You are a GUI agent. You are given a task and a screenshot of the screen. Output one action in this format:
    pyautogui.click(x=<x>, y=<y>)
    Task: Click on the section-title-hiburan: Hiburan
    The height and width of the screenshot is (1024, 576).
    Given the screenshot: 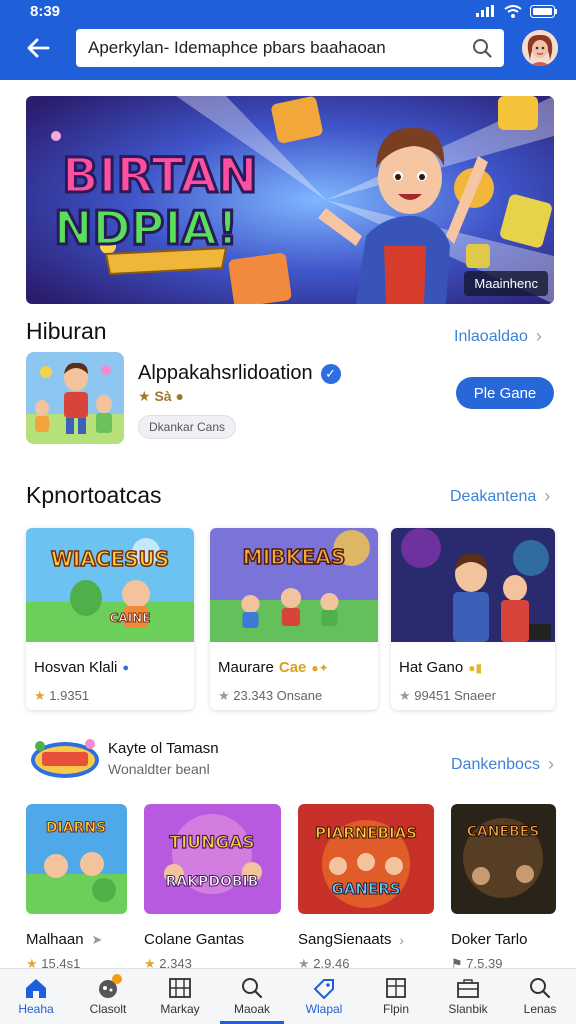 What is the action you would take?
    pyautogui.click(x=66, y=331)
    